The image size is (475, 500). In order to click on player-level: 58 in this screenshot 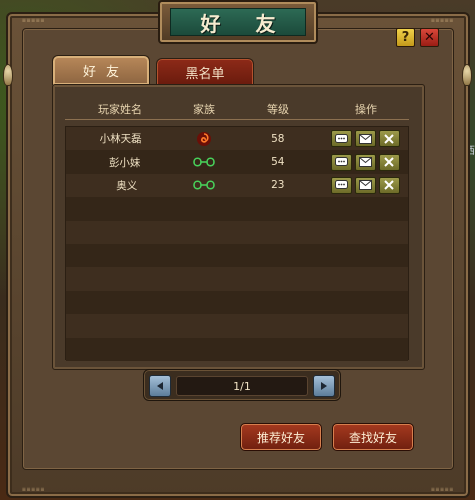, I will do `click(278, 138)`.